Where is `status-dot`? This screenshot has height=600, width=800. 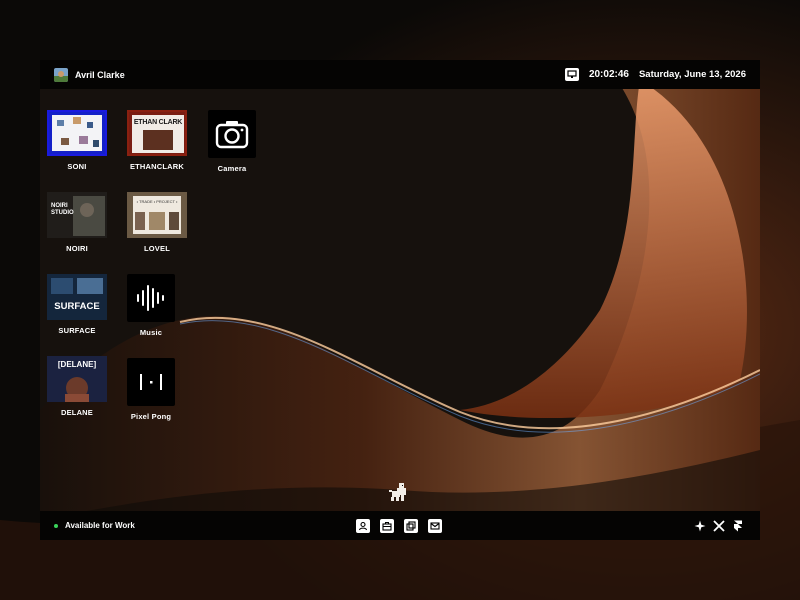
status-dot is located at coordinates (56, 525).